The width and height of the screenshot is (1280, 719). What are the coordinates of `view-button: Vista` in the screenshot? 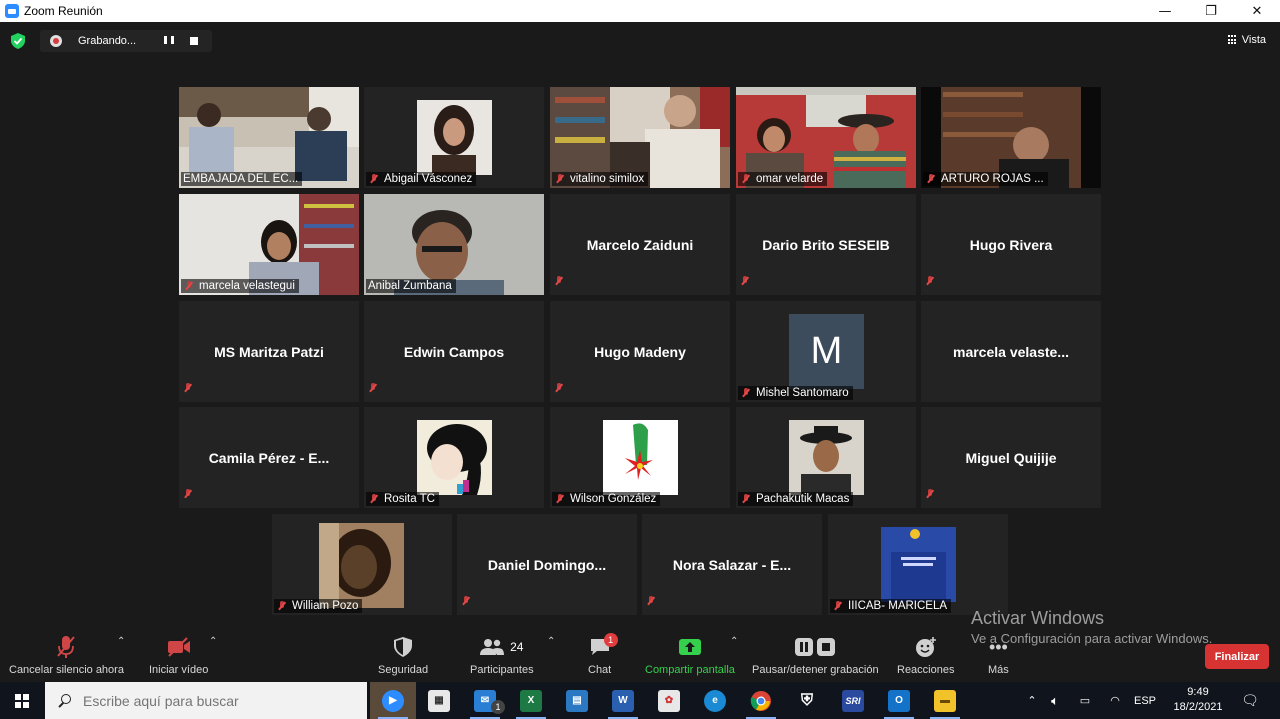 It's located at (1246, 40).